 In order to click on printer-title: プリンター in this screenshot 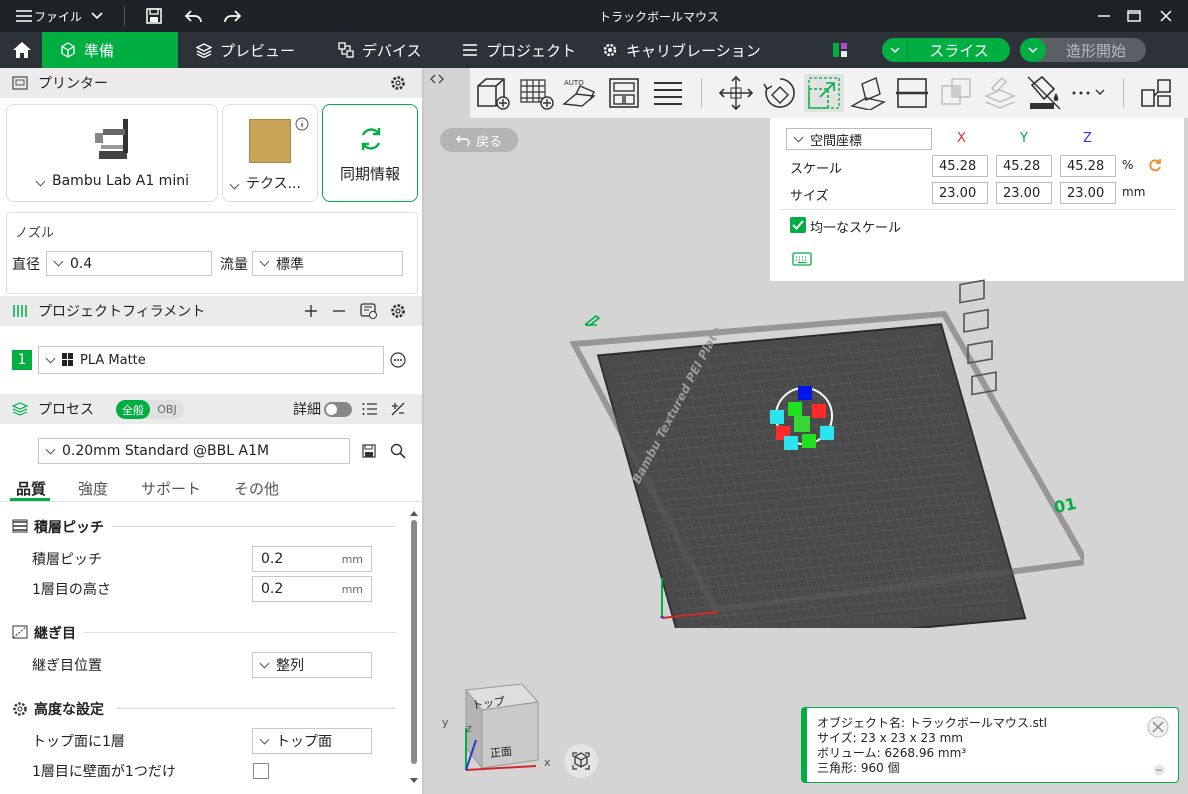, I will do `click(73, 84)`.